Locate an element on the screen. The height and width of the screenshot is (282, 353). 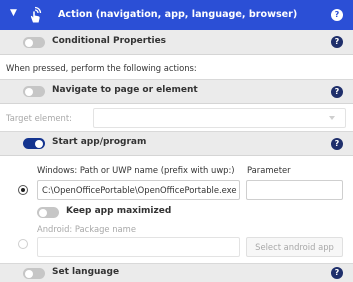
target-element-label: Target element: is located at coordinates (39, 118).